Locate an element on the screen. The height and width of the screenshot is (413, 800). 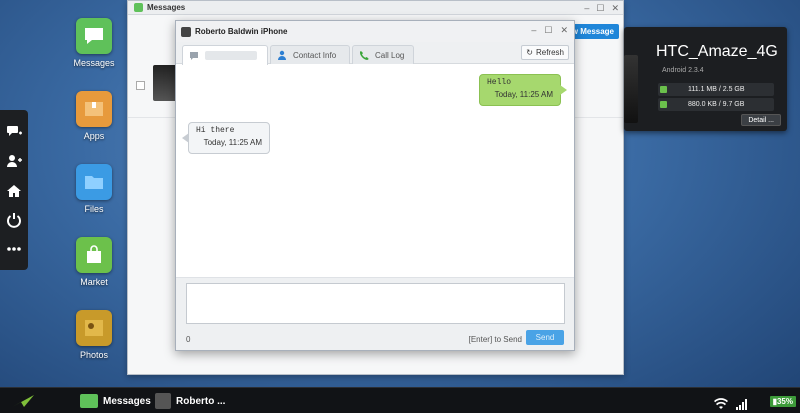
photo-icon is located at coordinates (94, 328).